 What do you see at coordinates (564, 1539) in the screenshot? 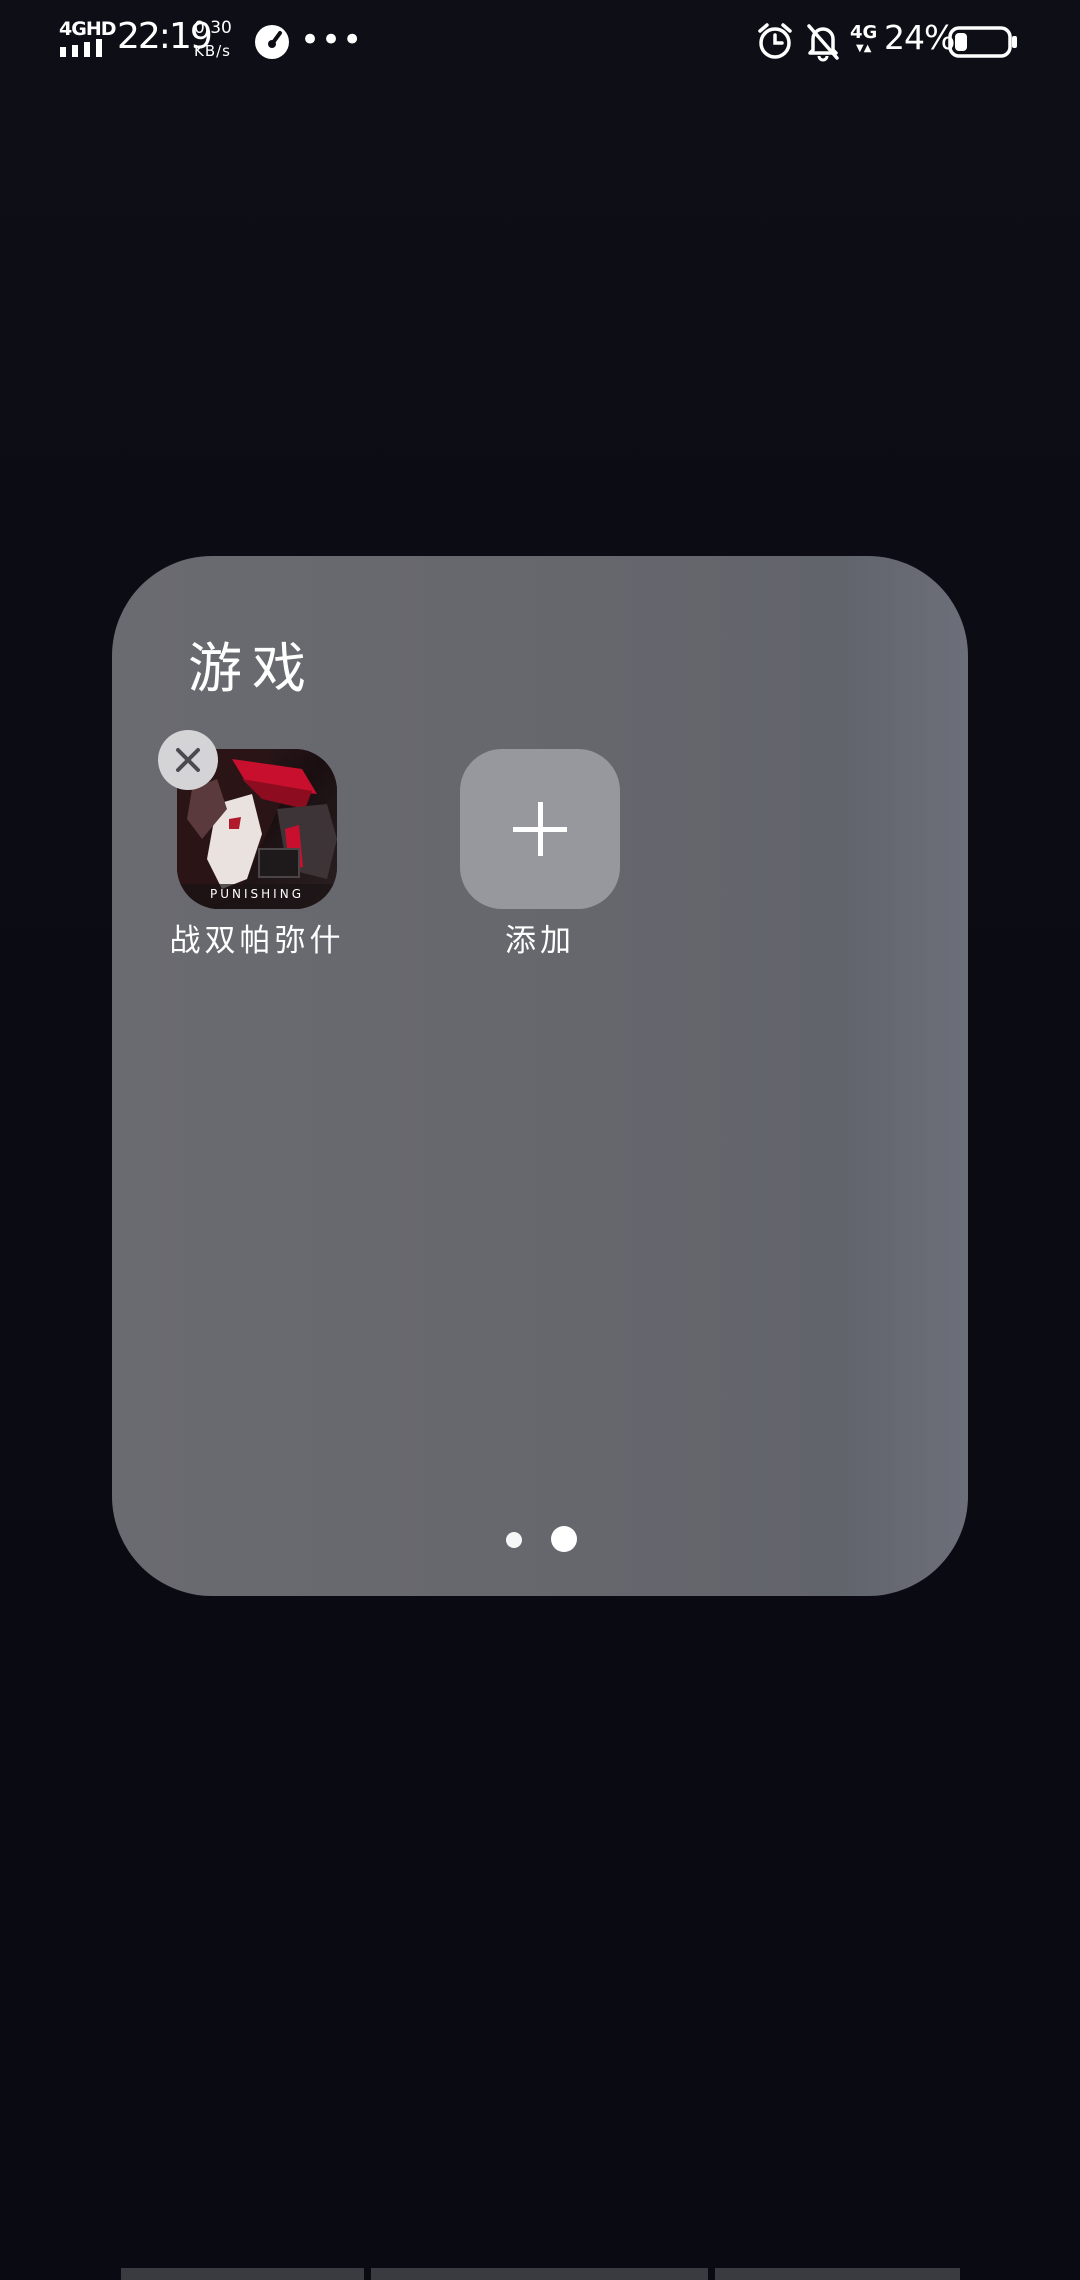
I see `page-dot-2-active` at bounding box center [564, 1539].